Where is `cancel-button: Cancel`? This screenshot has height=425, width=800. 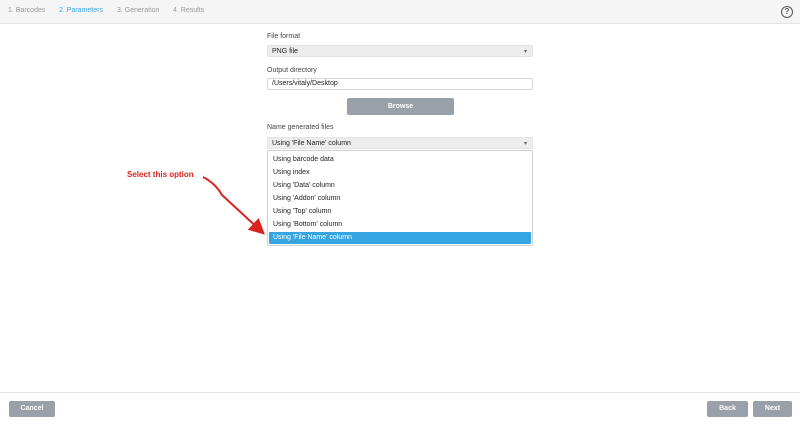
cancel-button: Cancel is located at coordinates (32, 409).